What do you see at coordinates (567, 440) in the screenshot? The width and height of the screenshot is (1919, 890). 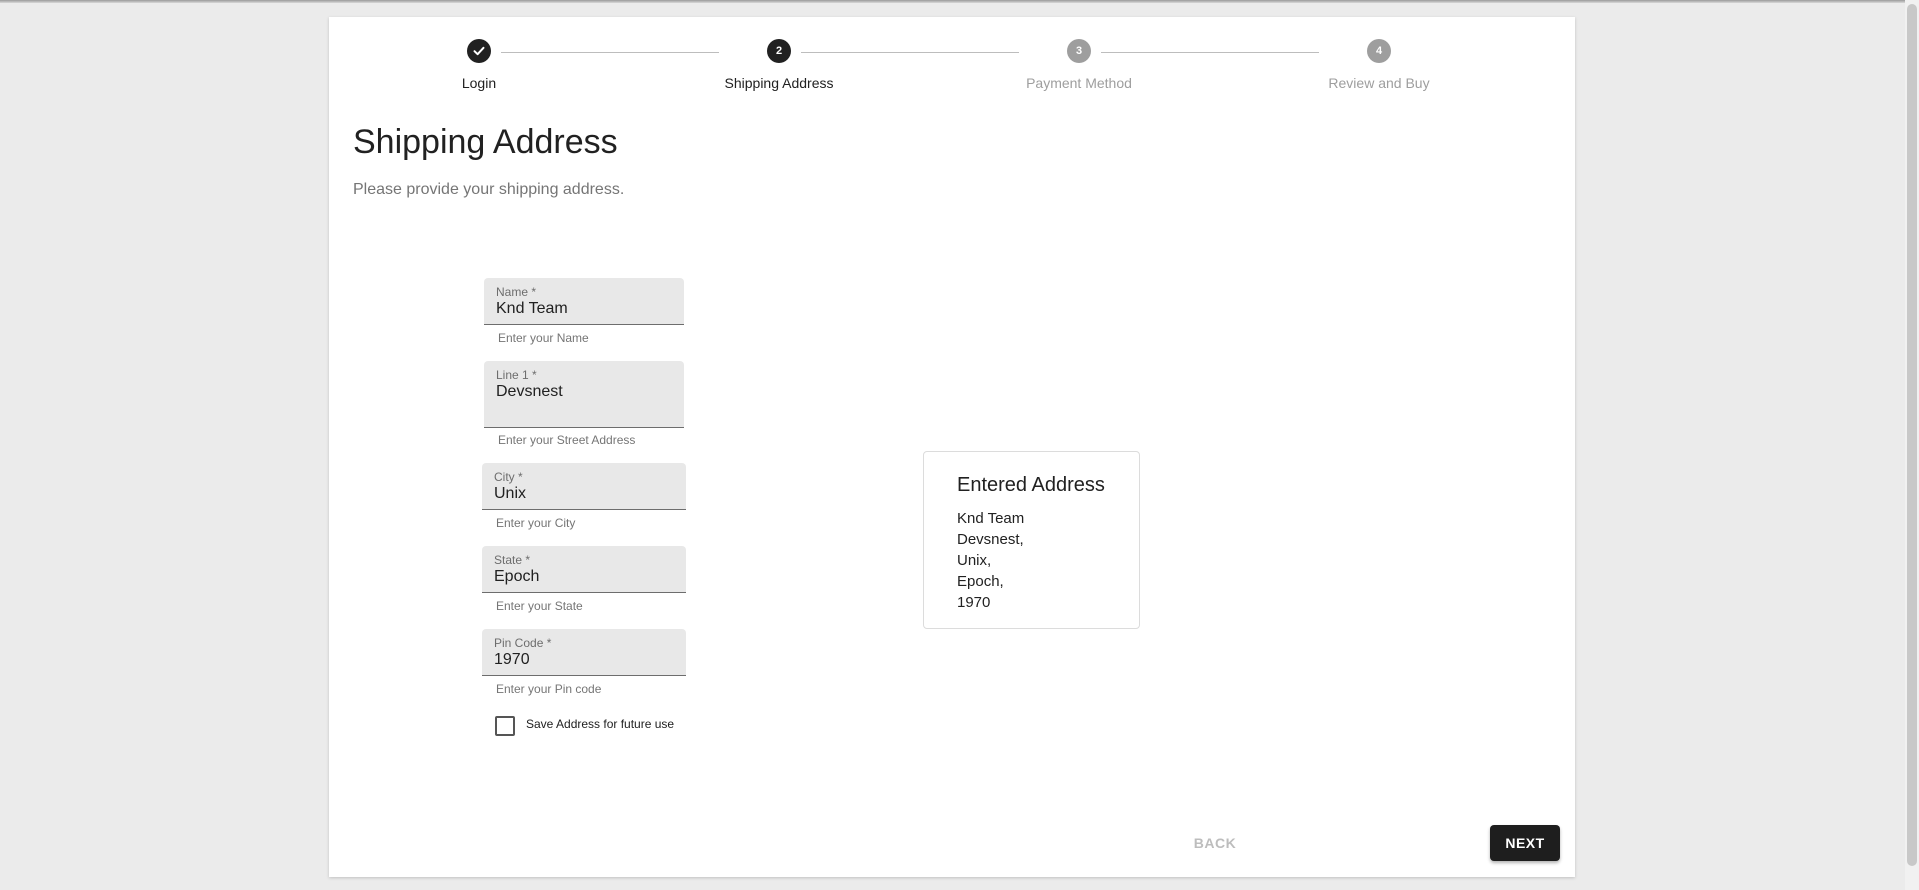 I see `helper-text: Enter your Street Address` at bounding box center [567, 440].